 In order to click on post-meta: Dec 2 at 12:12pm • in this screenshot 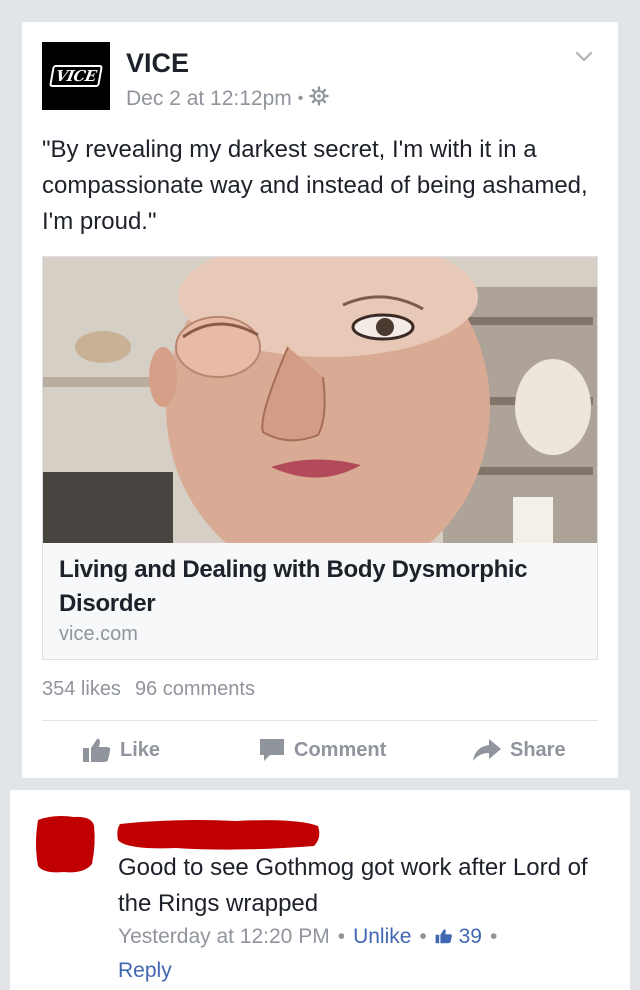, I will do `click(228, 99)`.